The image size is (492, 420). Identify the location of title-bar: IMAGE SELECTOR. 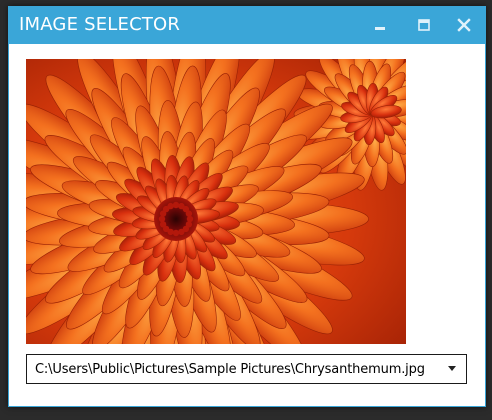
(247, 25).